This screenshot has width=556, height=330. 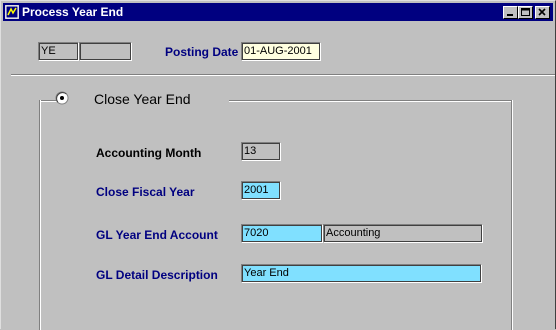 I want to click on gl-detail-description-label: GL Detail Description, so click(x=157, y=275).